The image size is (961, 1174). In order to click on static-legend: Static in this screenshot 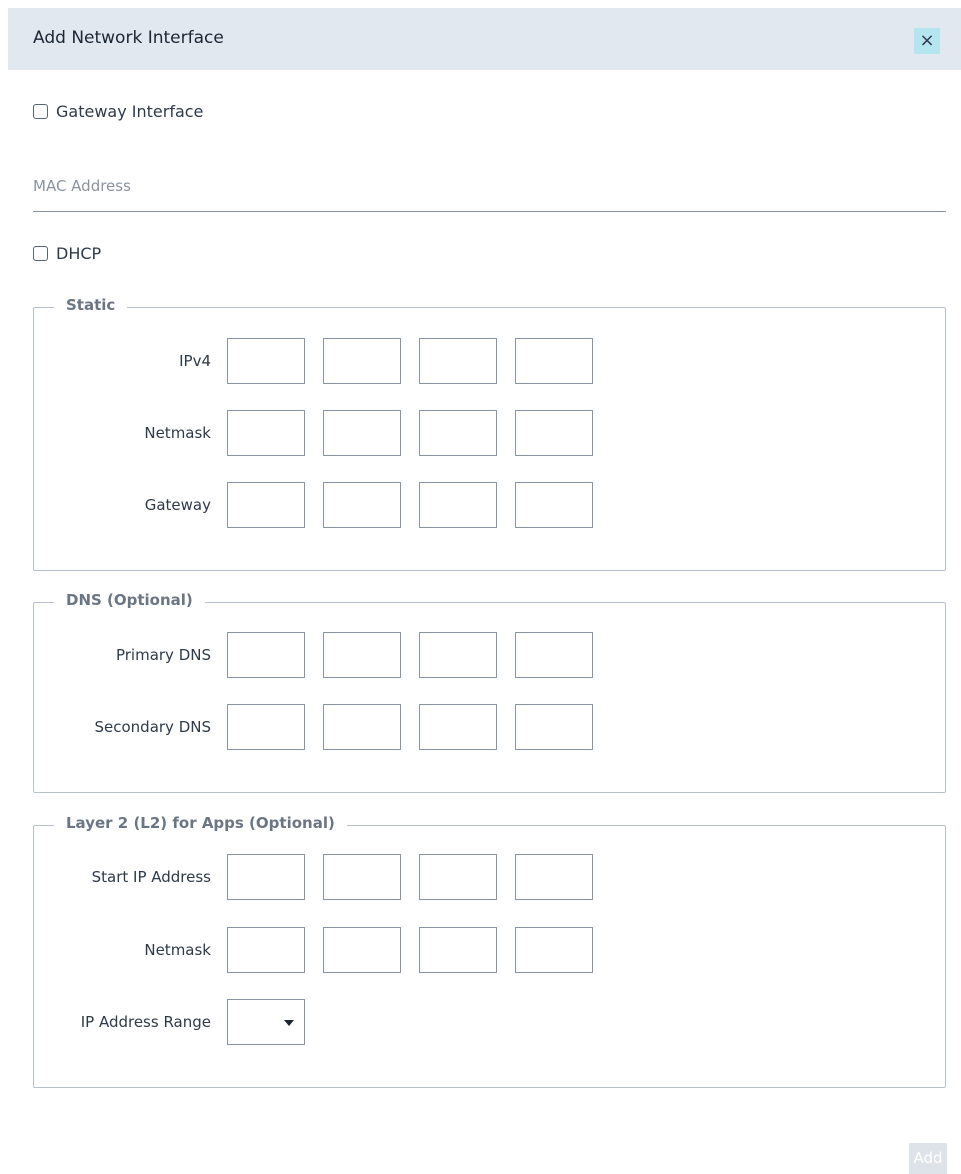, I will do `click(91, 305)`.